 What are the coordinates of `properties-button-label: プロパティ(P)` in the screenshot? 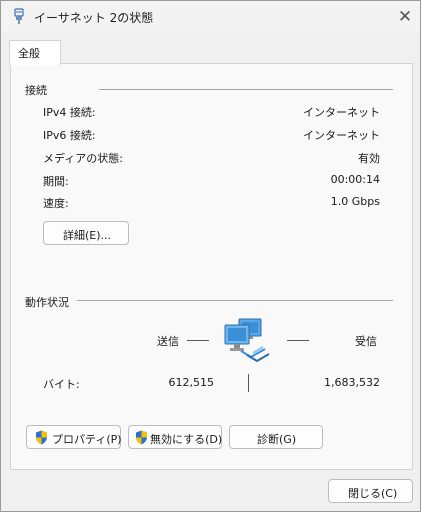 It's located at (87, 439).